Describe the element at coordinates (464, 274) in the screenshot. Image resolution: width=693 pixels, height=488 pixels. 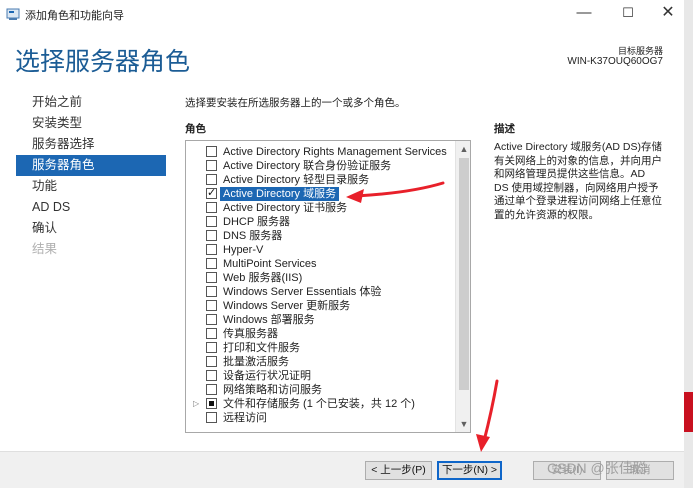
I see `scroll-thumb` at that location.